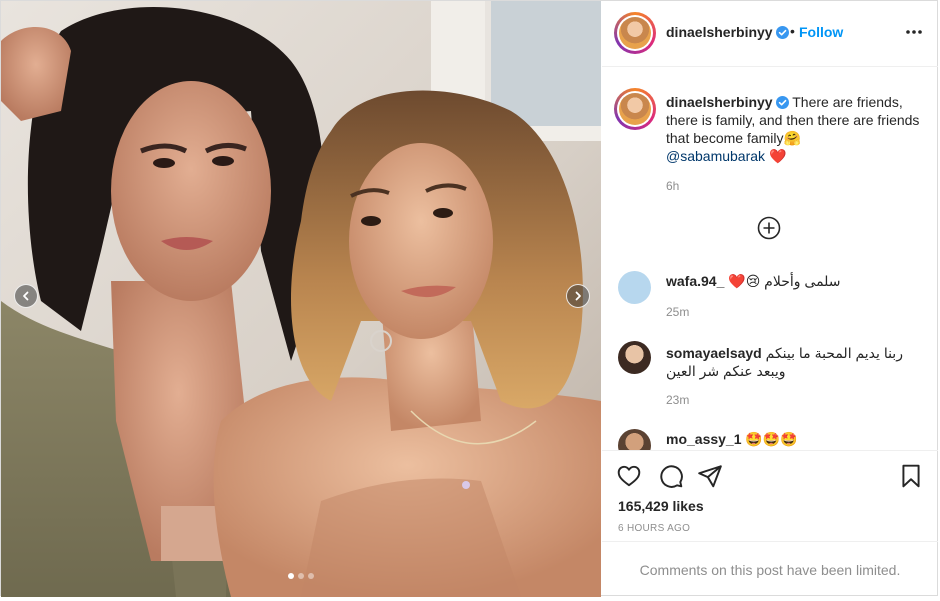  I want to click on comment-username: somayaelsayd, so click(714, 353).